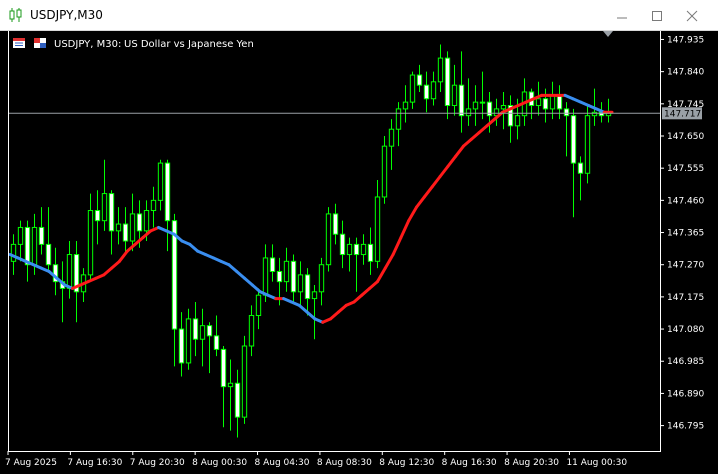 This screenshot has width=718, height=474. I want to click on price-tick-label: 147.080, so click(685, 330).